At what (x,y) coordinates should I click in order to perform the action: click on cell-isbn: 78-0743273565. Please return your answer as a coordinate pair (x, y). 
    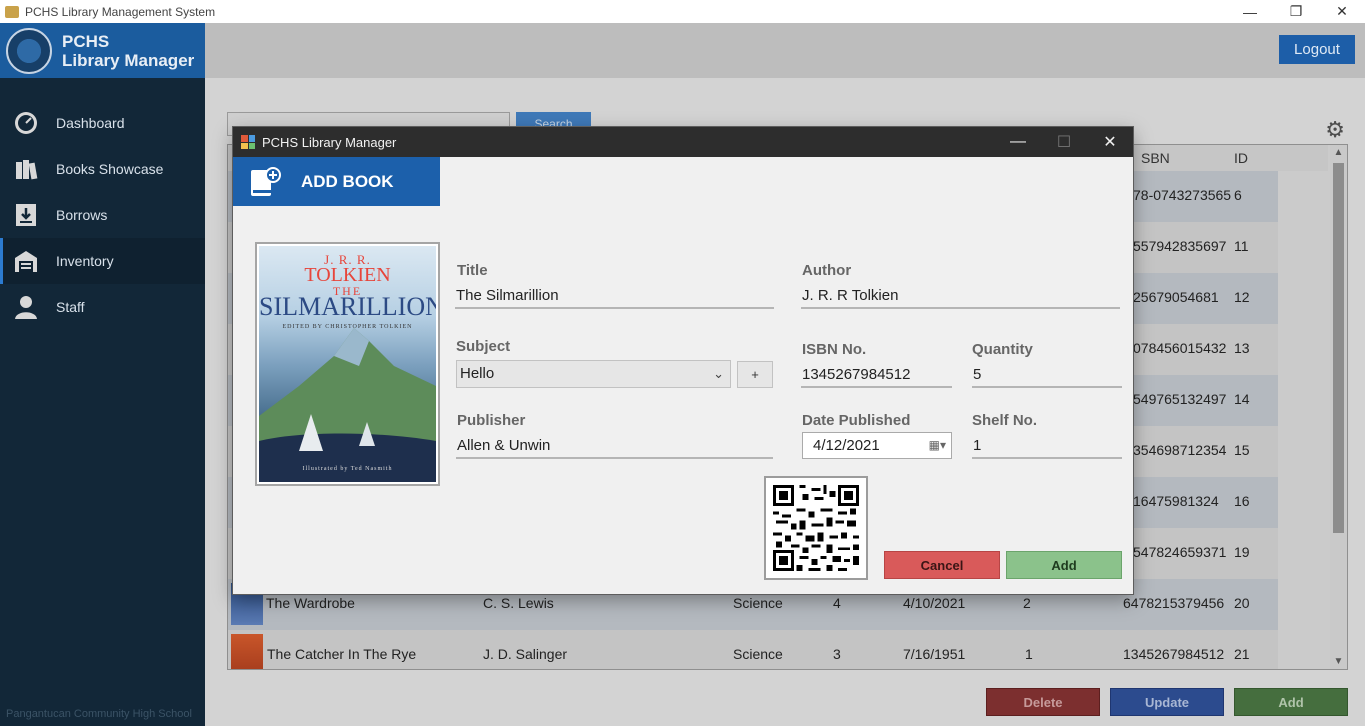
    Looking at the image, I should click on (1182, 195).